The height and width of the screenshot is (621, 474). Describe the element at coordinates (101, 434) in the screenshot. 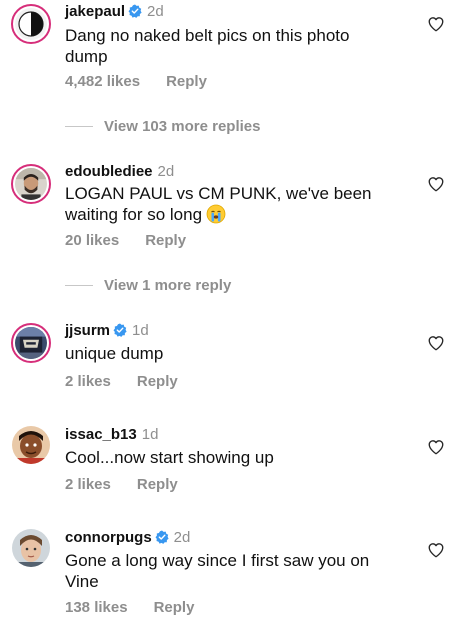

I see `username: issac_b13` at that location.